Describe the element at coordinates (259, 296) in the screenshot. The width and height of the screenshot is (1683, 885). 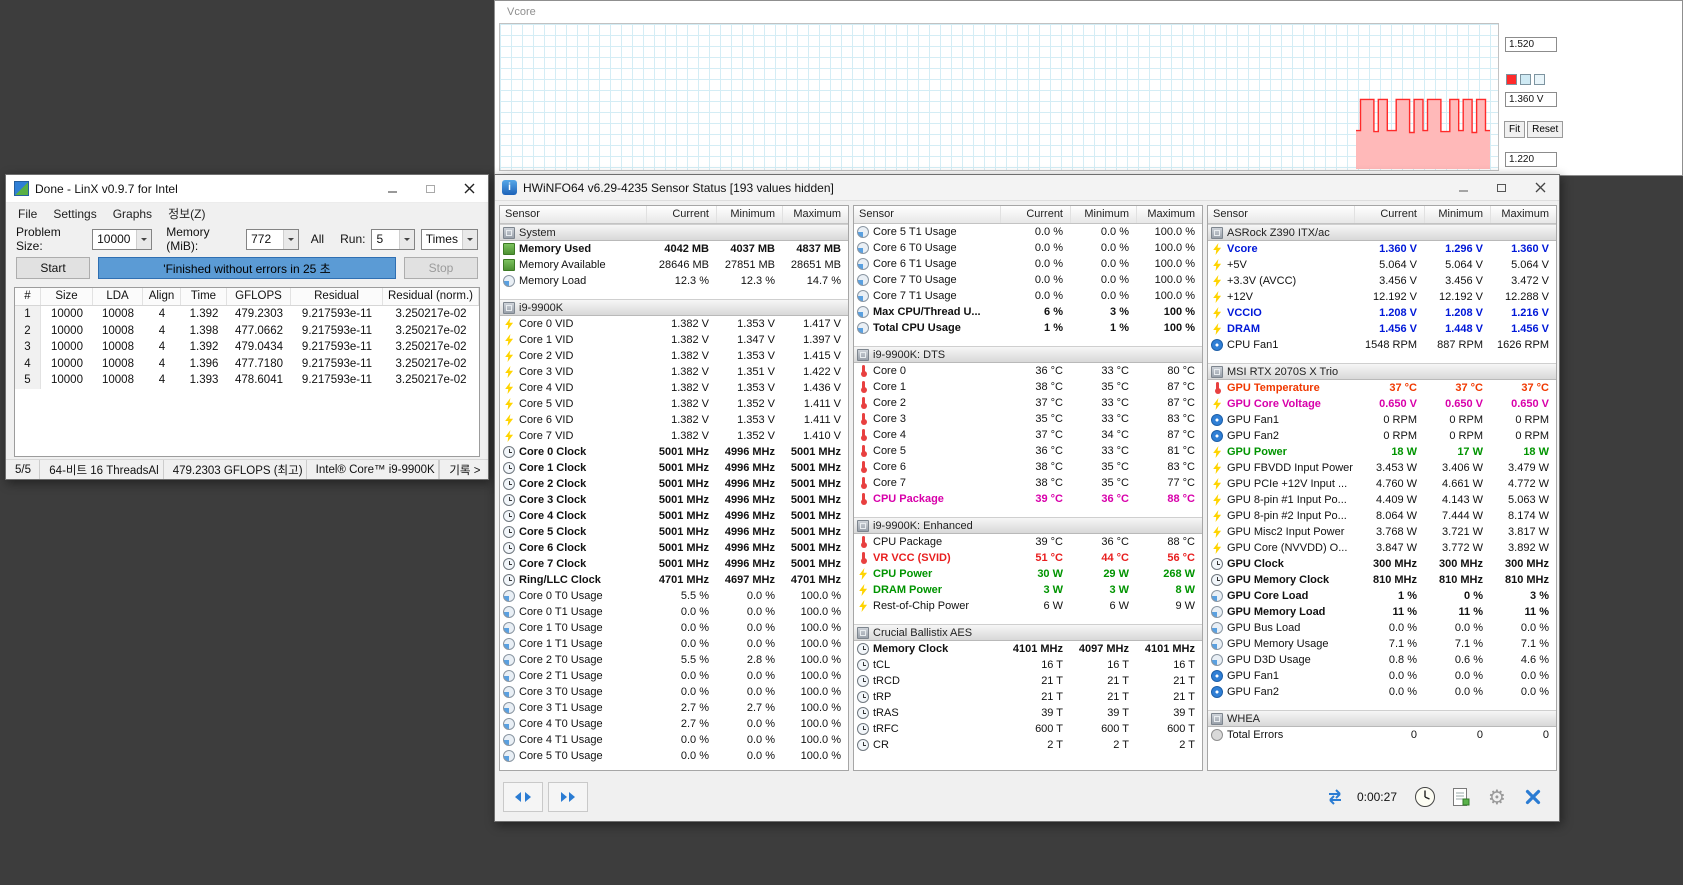
I see `column-header: GFLOPS` at that location.